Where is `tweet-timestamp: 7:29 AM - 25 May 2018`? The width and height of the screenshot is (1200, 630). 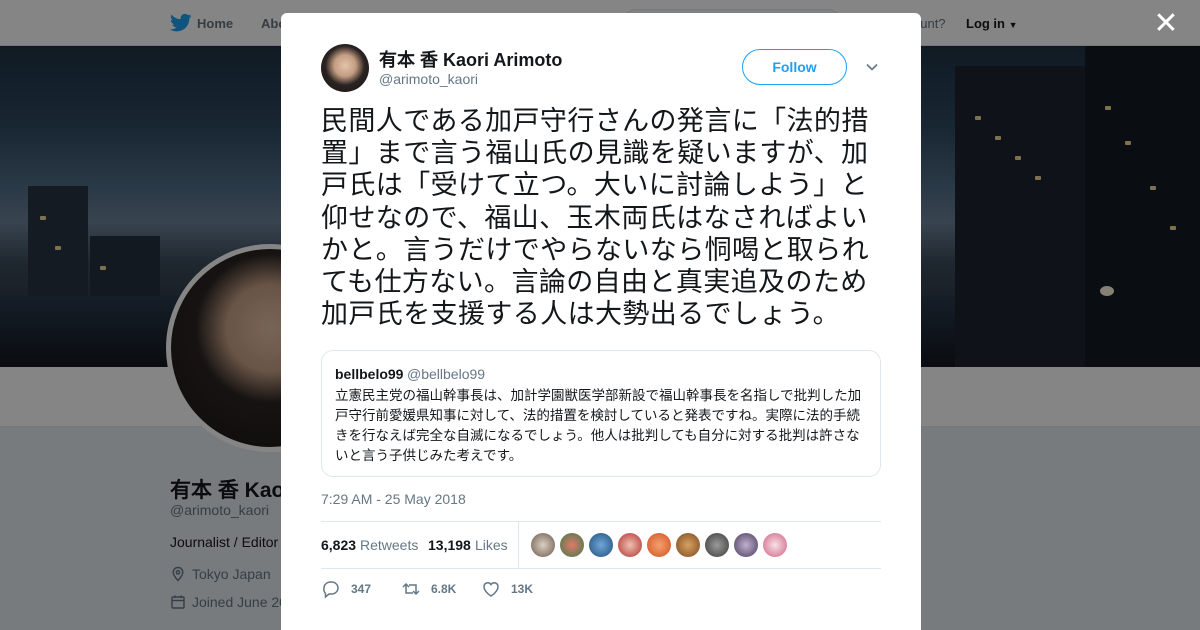
tweet-timestamp: 7:29 AM - 25 May 2018 is located at coordinates (393, 499).